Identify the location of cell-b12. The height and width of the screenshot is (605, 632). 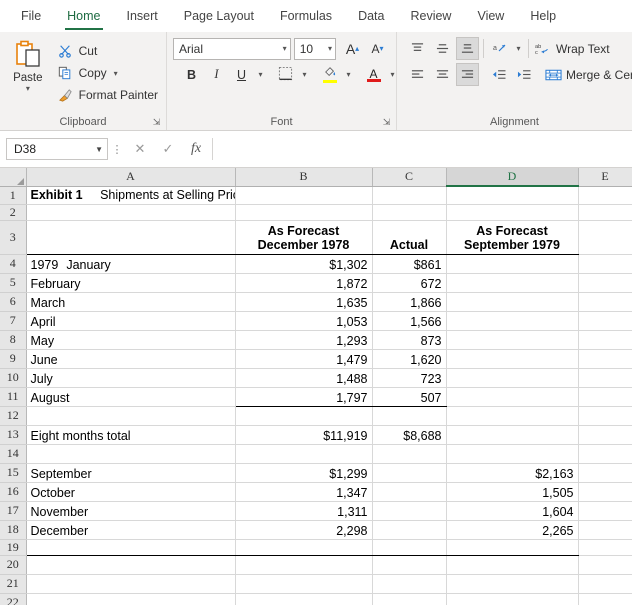
(304, 416).